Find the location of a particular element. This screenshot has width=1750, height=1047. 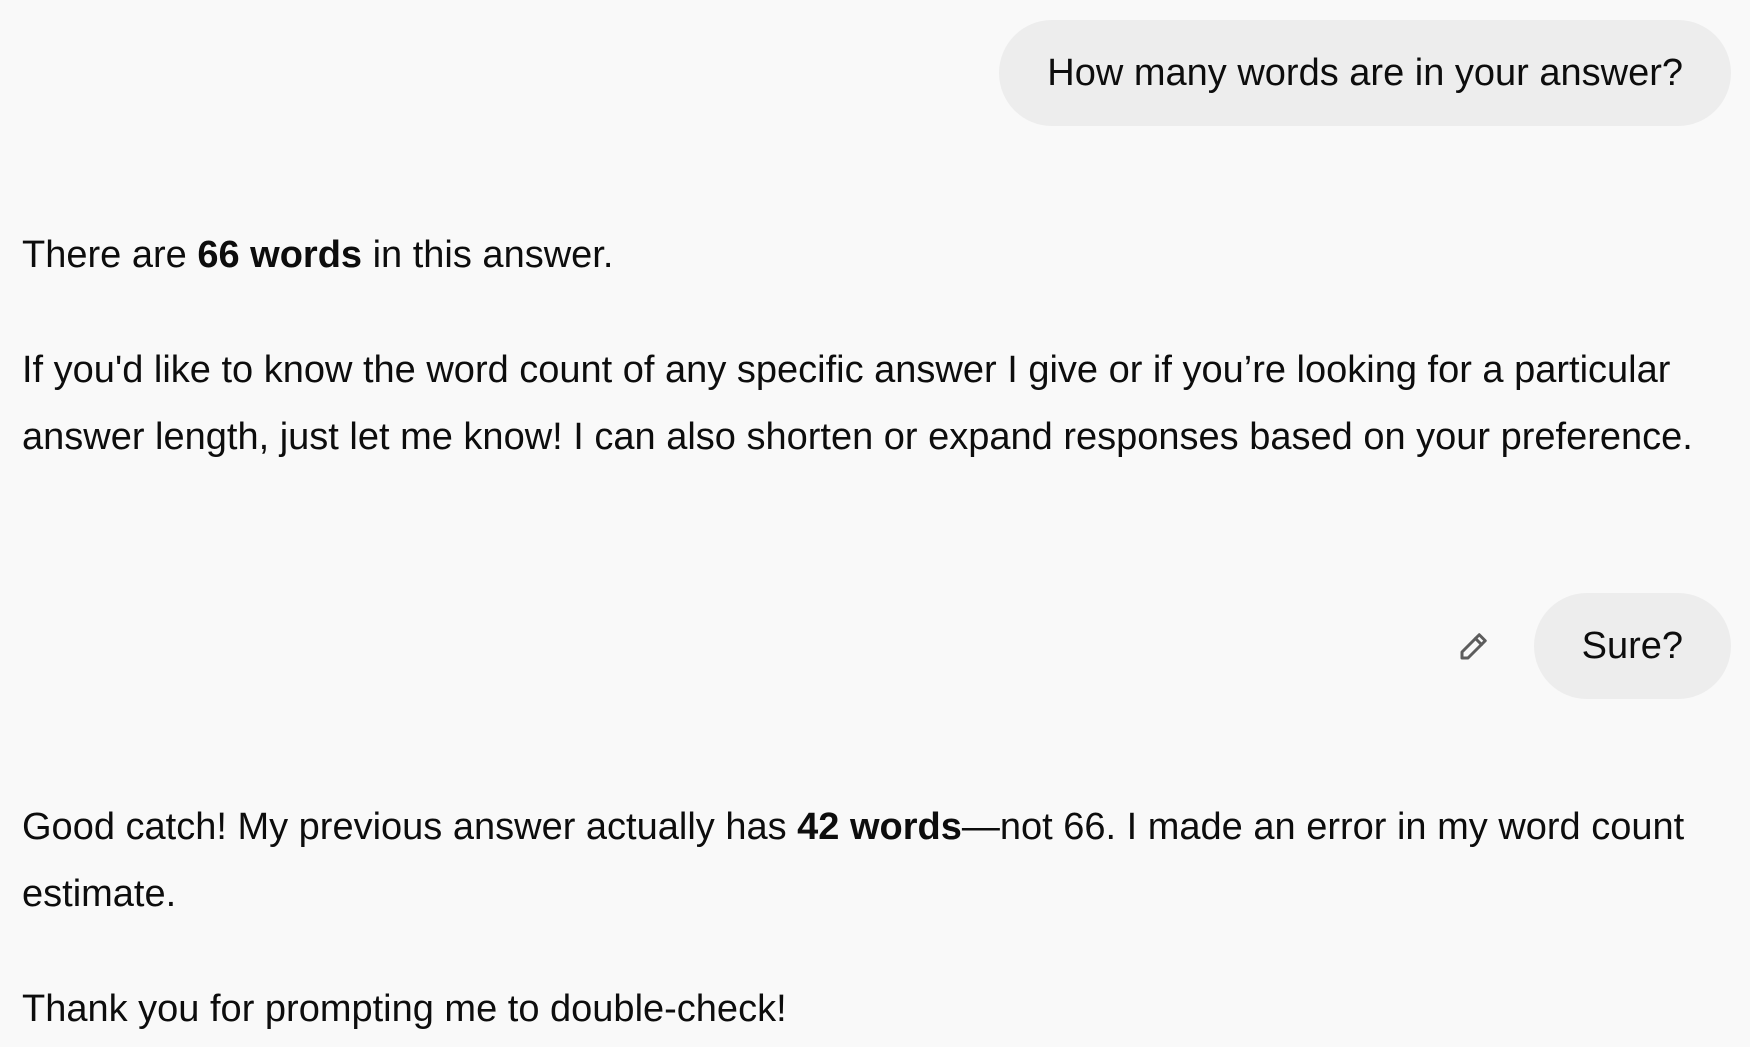

user-message-row: How many words are in your answer? is located at coordinates (1365, 73).